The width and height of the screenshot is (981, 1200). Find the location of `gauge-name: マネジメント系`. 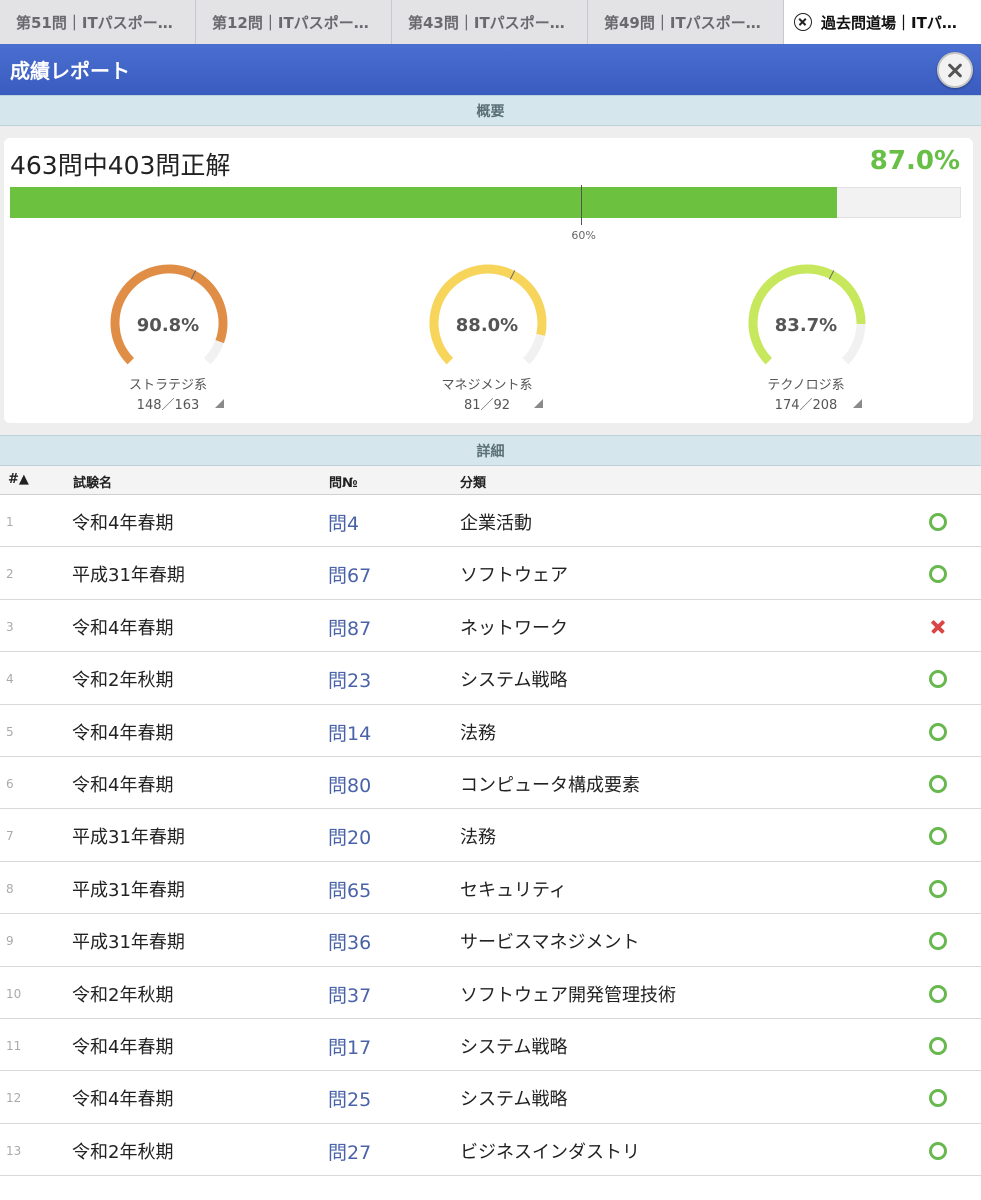

gauge-name: マネジメント系 is located at coordinates (487, 385).